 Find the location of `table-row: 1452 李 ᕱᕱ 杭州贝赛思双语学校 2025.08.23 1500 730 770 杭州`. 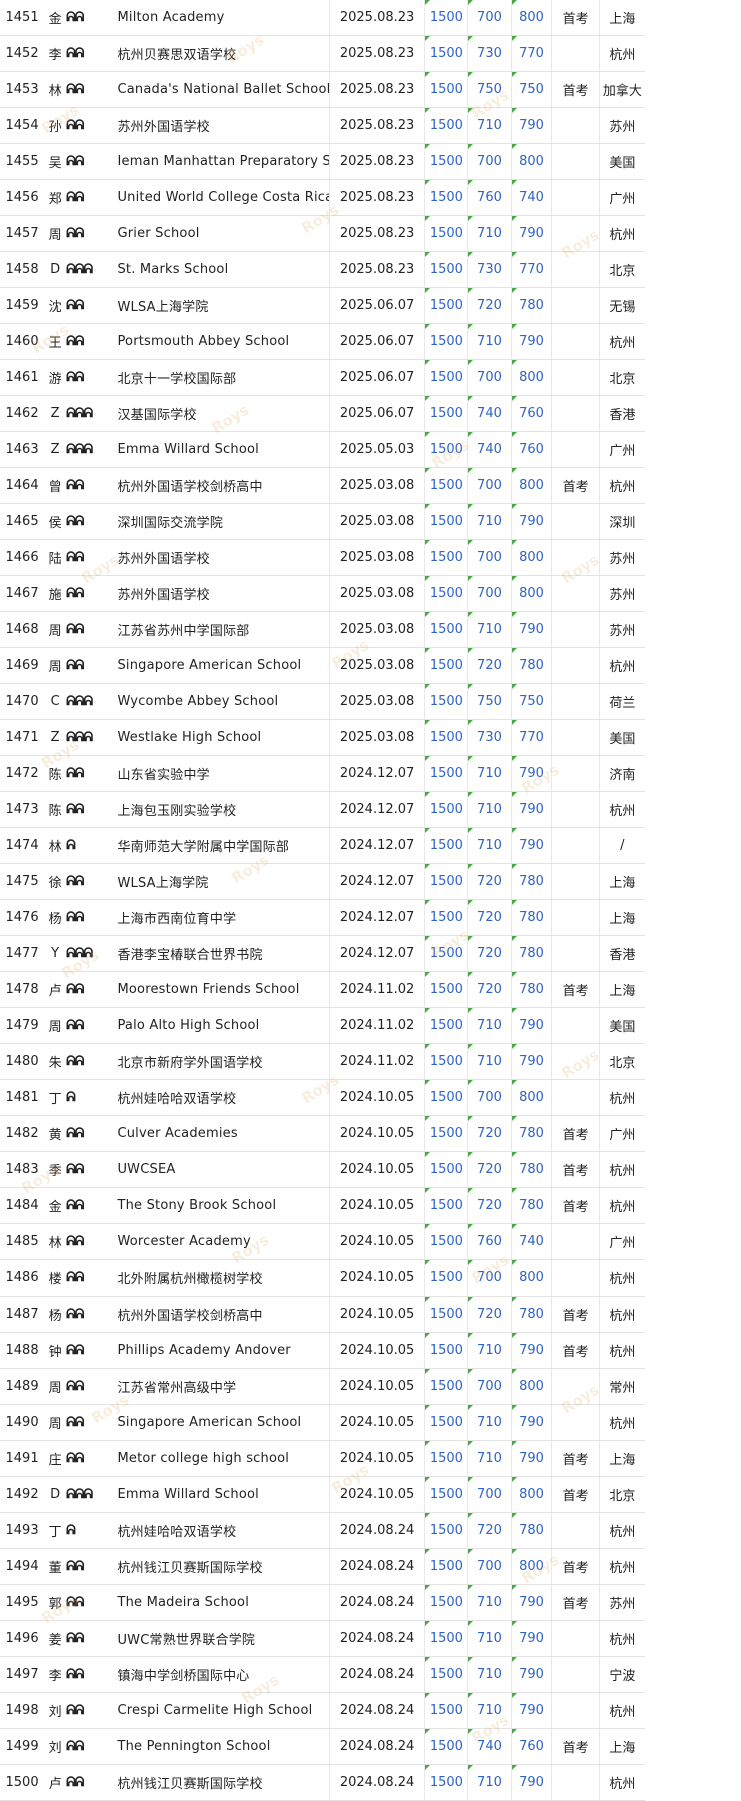

table-row: 1452 李 ᕱᕱ 杭州贝赛思双语学校 2025.08.23 1500 730 770 杭州 is located at coordinates (322, 53).